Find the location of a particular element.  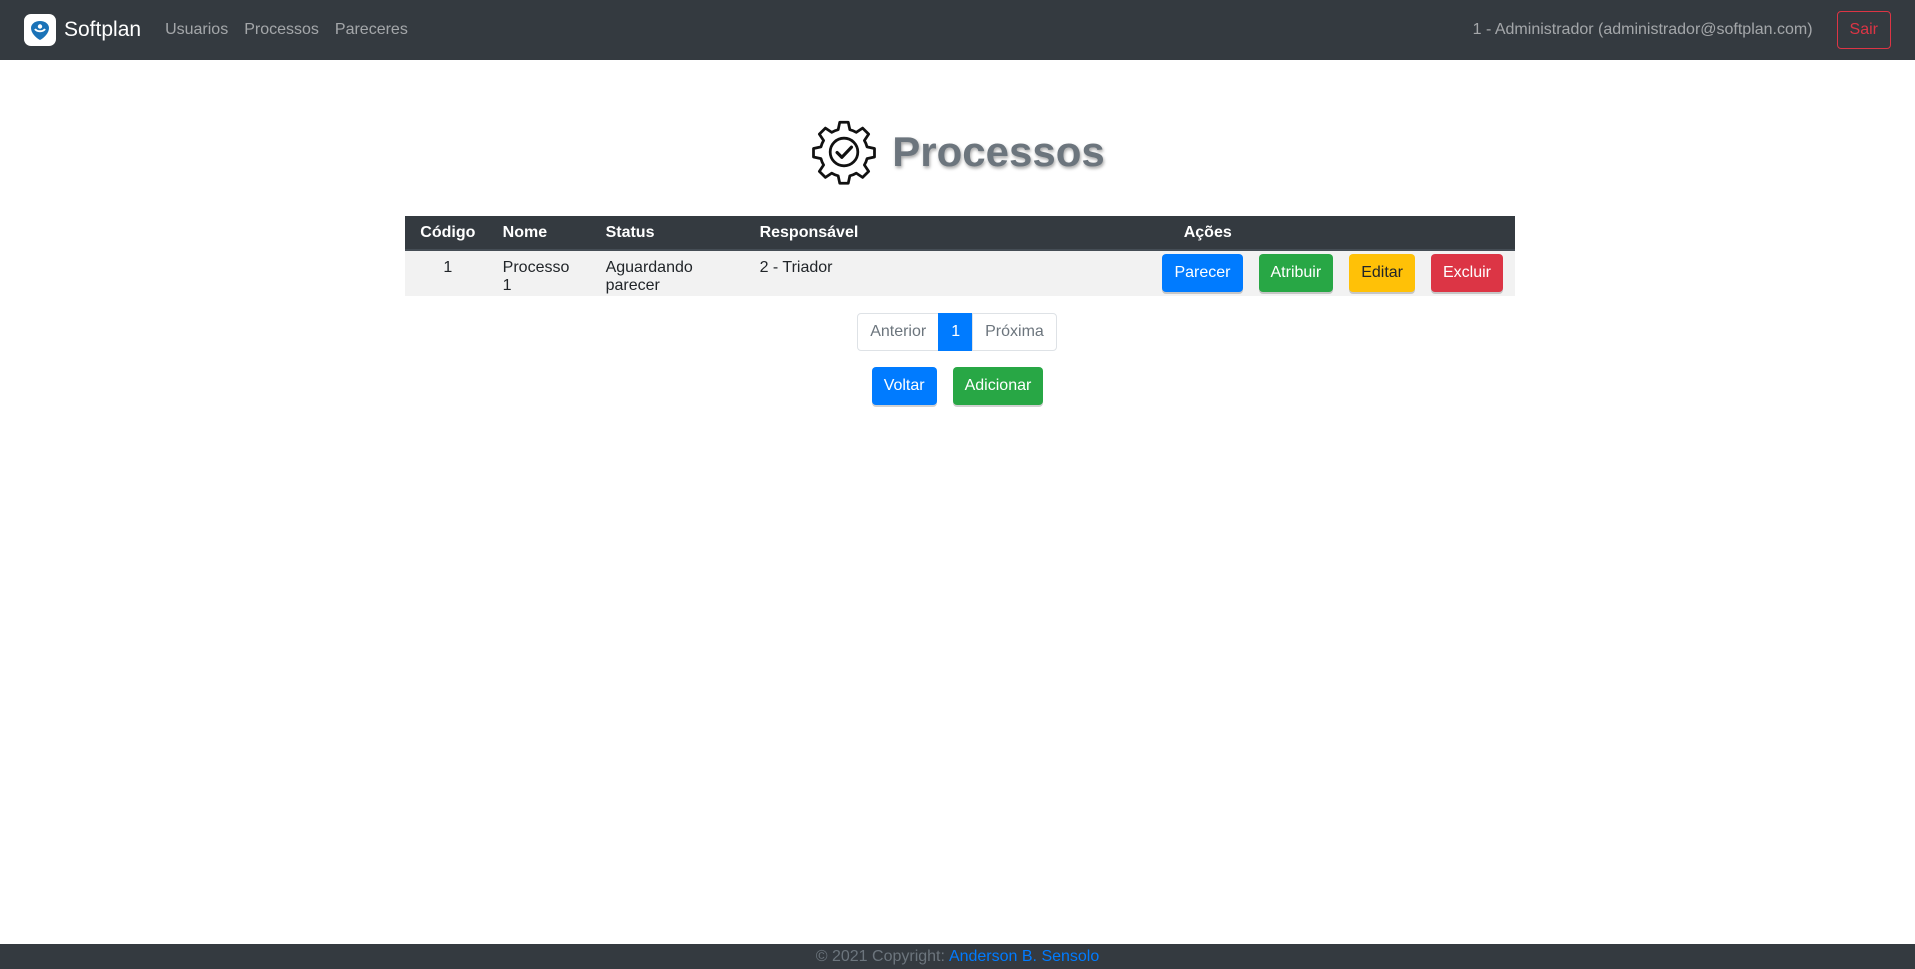

cell-status: Aguardando parecer is located at coordinates (649, 276).